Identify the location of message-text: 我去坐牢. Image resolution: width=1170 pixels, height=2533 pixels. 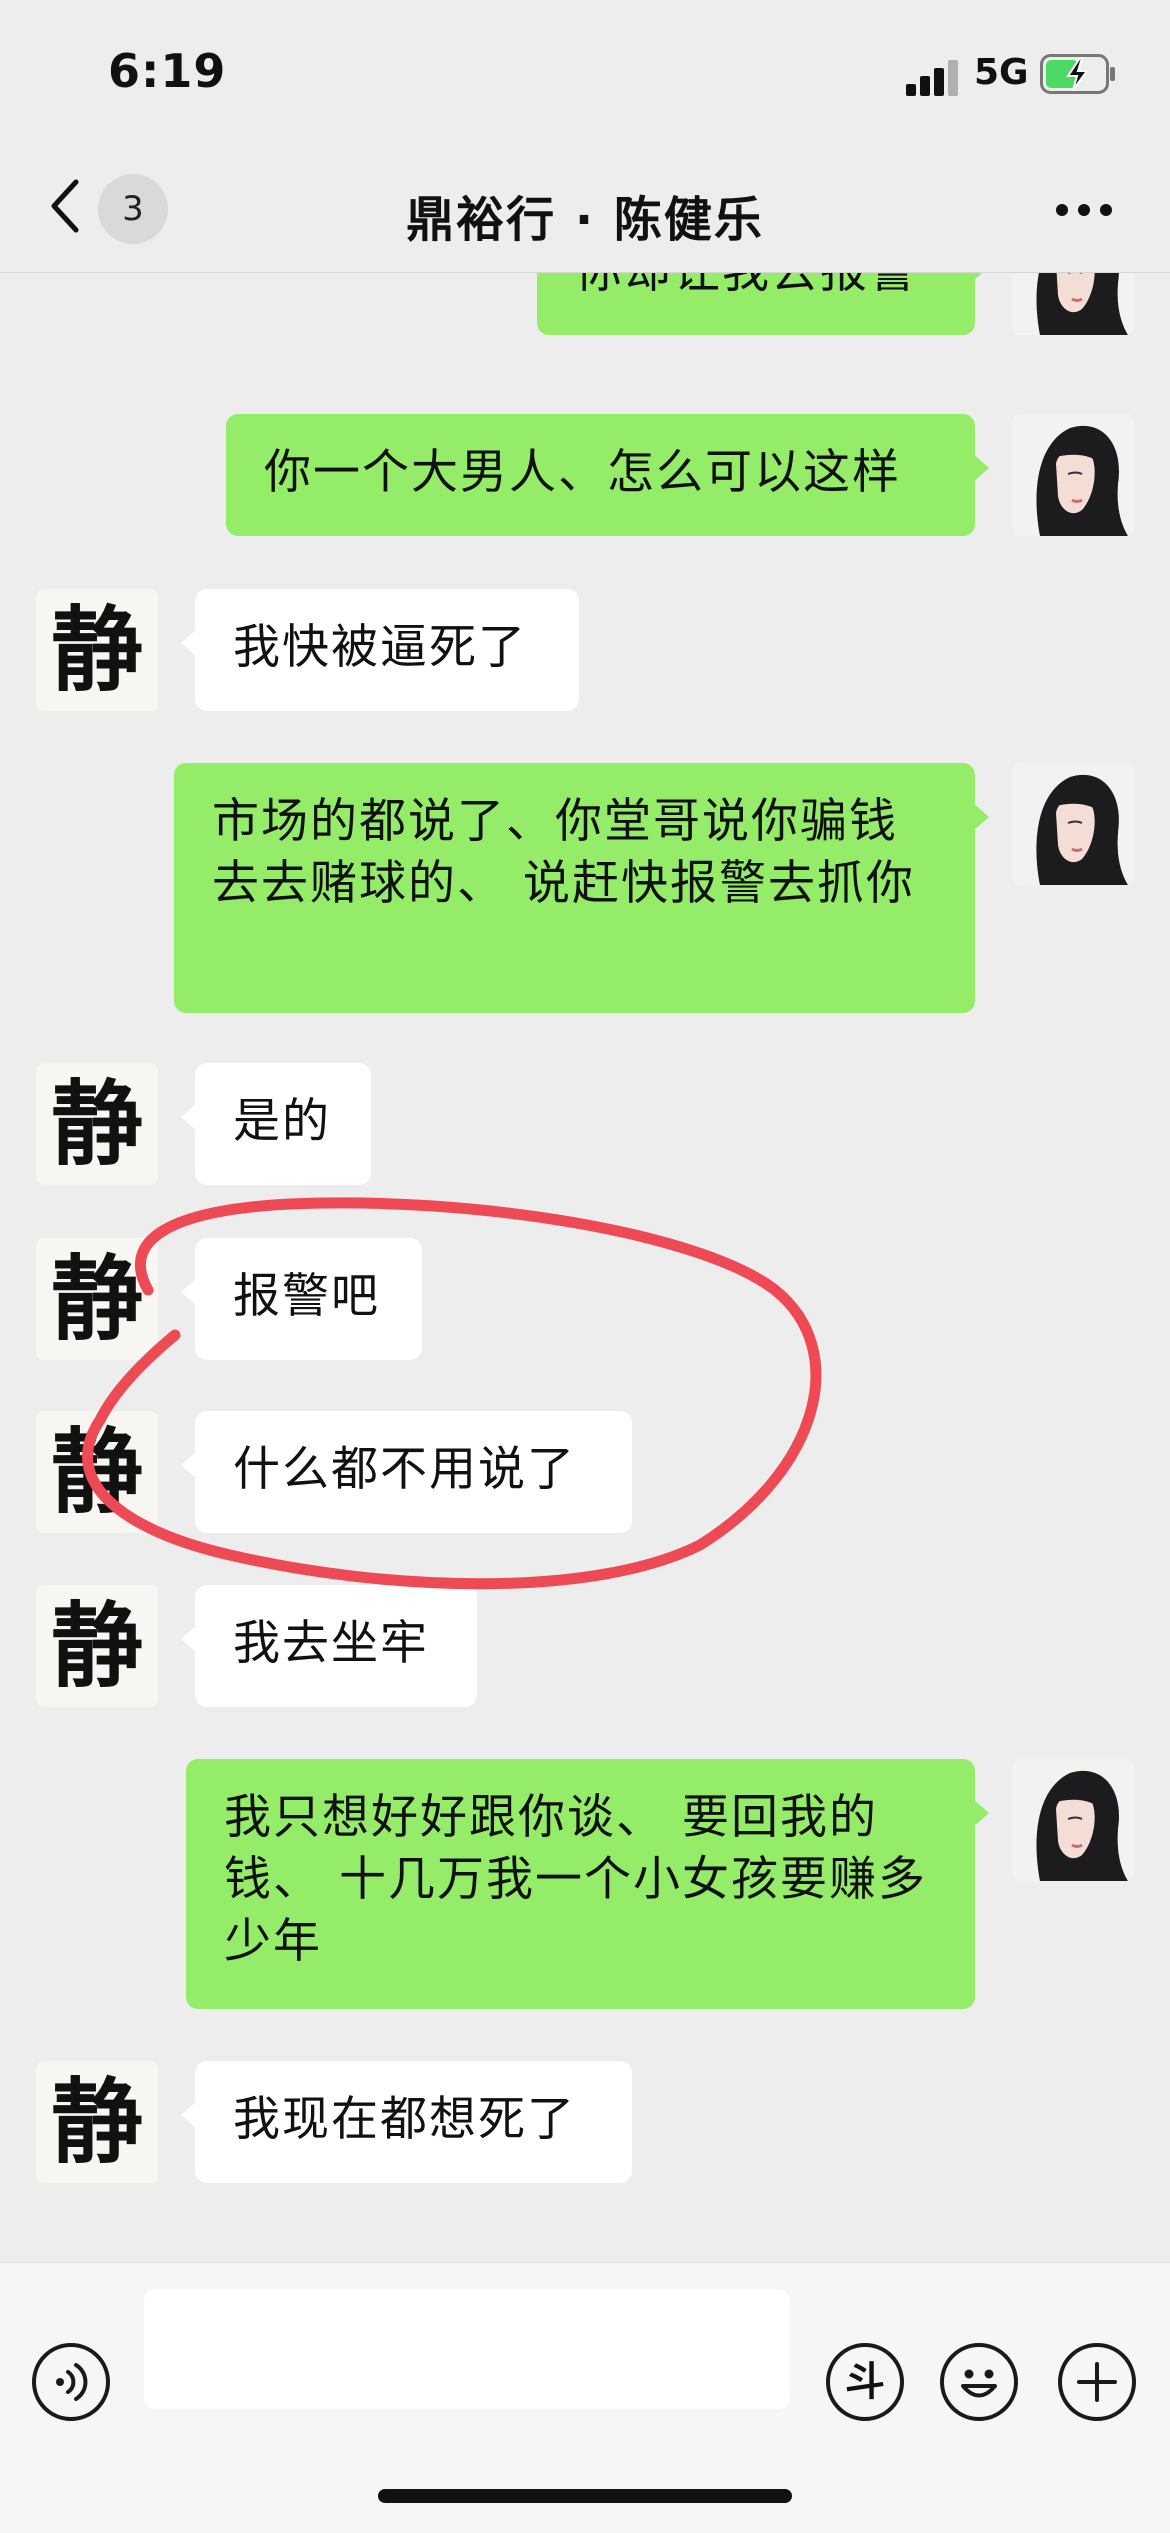
(331, 1643).